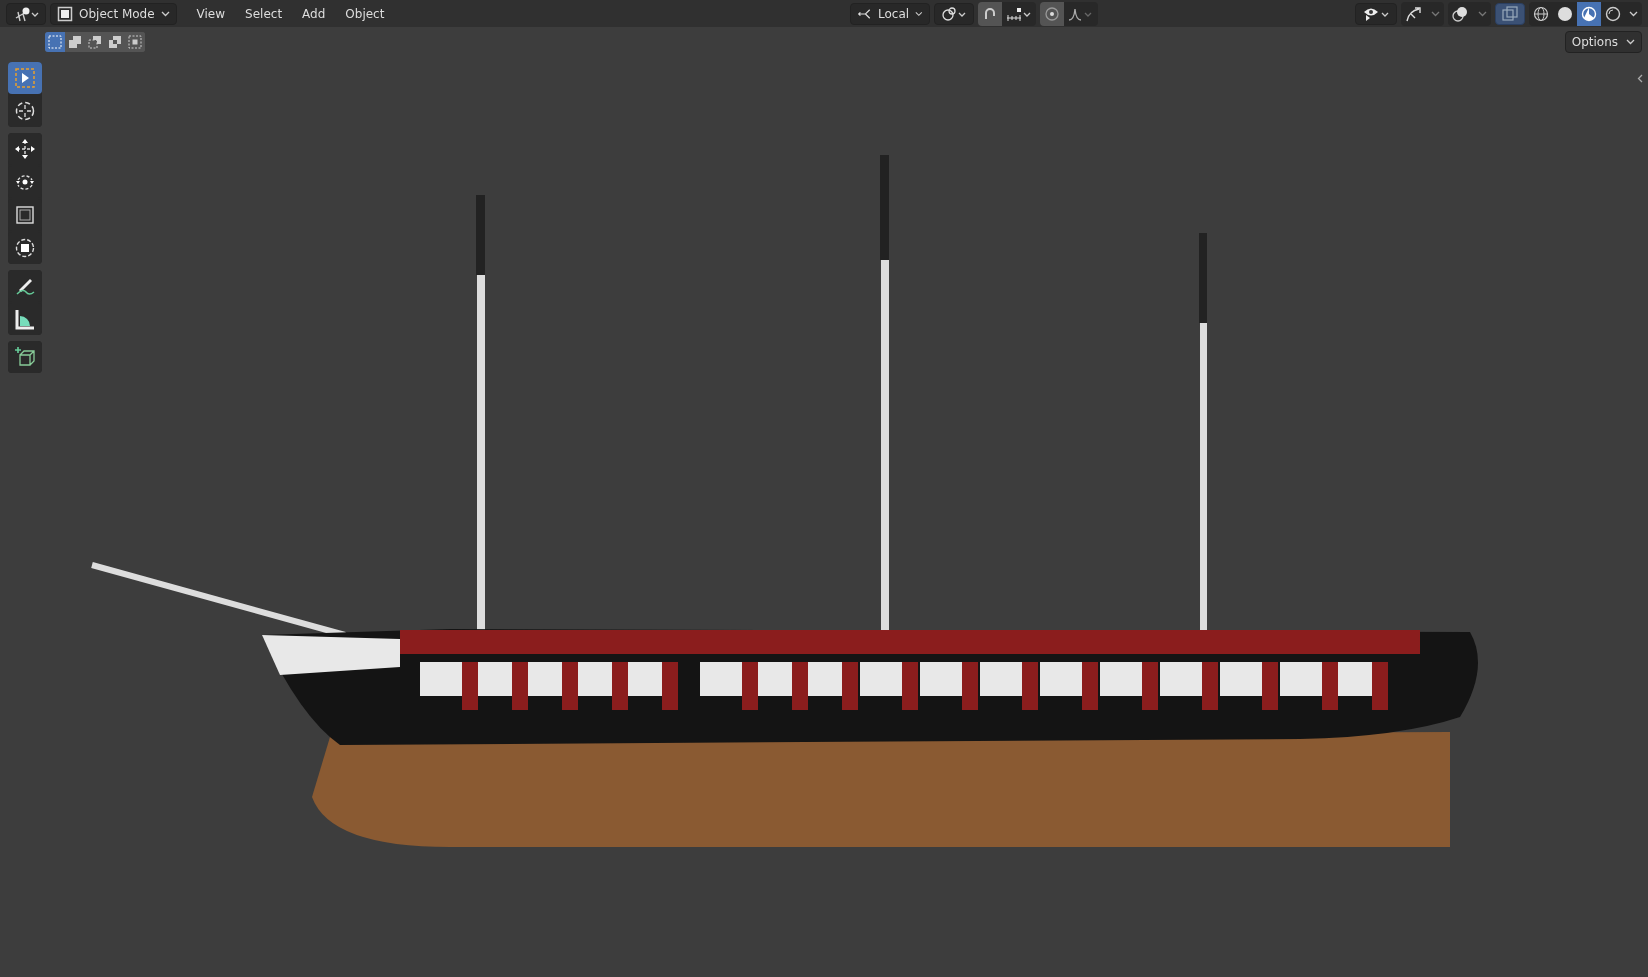  What do you see at coordinates (113, 13) in the screenshot?
I see `mode-dropdown: Object Mode` at bounding box center [113, 13].